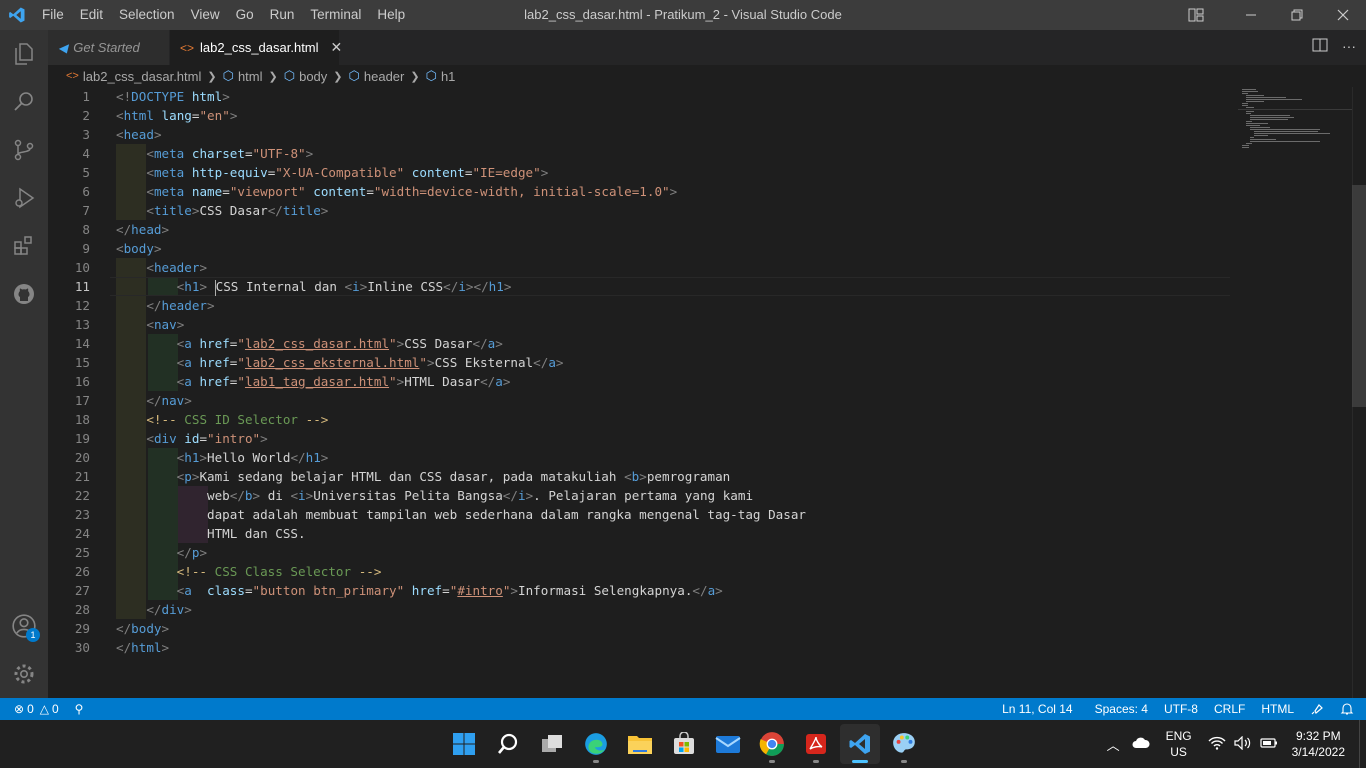 The height and width of the screenshot is (768, 1366). I want to click on start-icon, so click(464, 744).